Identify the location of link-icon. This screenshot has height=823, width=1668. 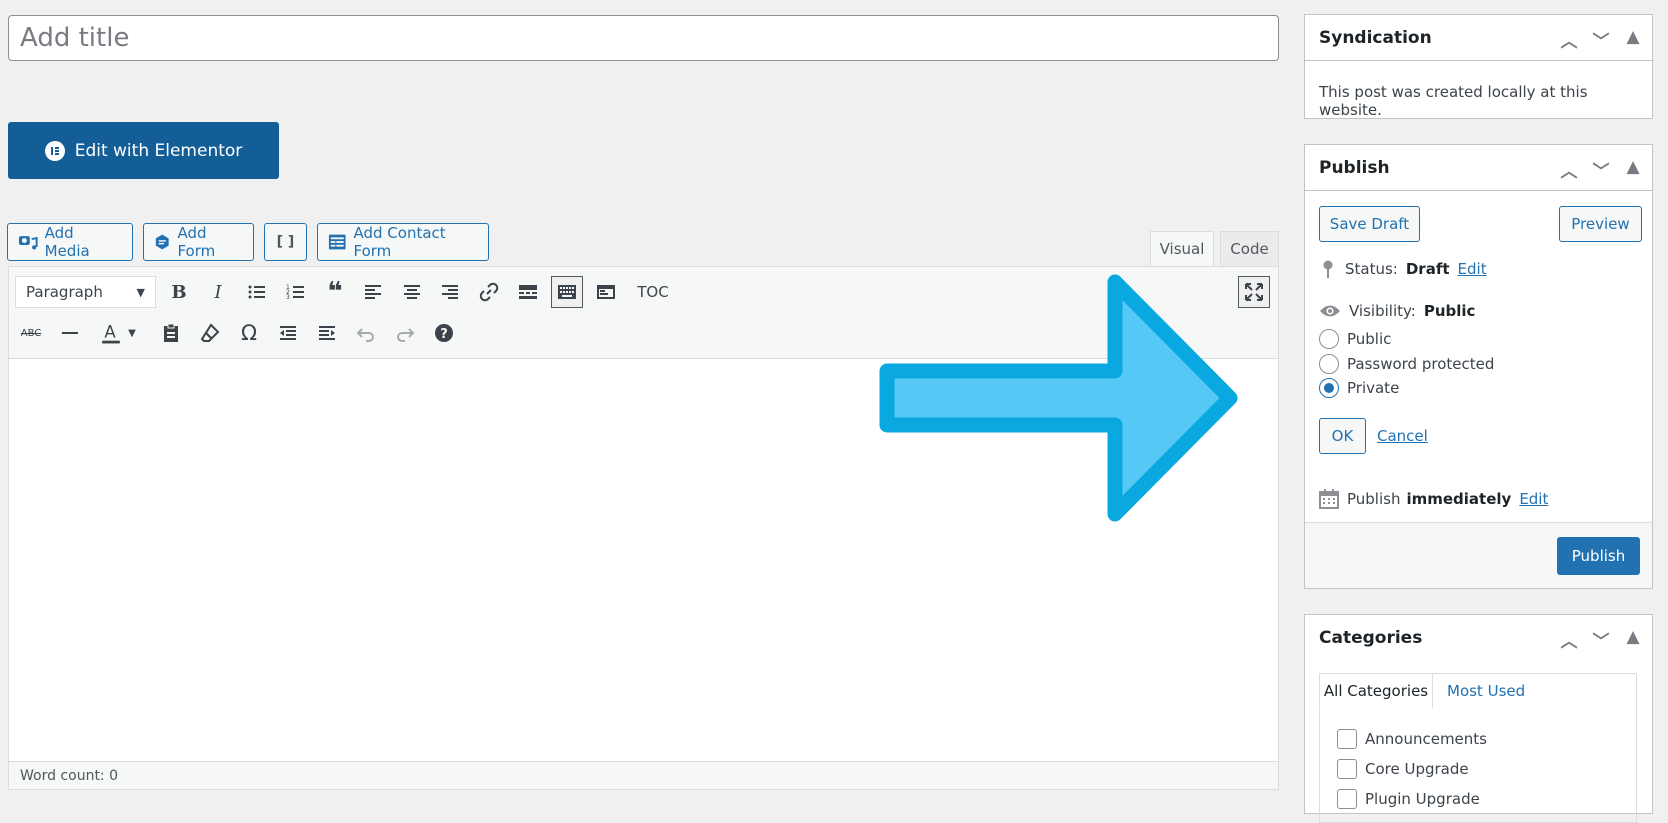
(489, 292).